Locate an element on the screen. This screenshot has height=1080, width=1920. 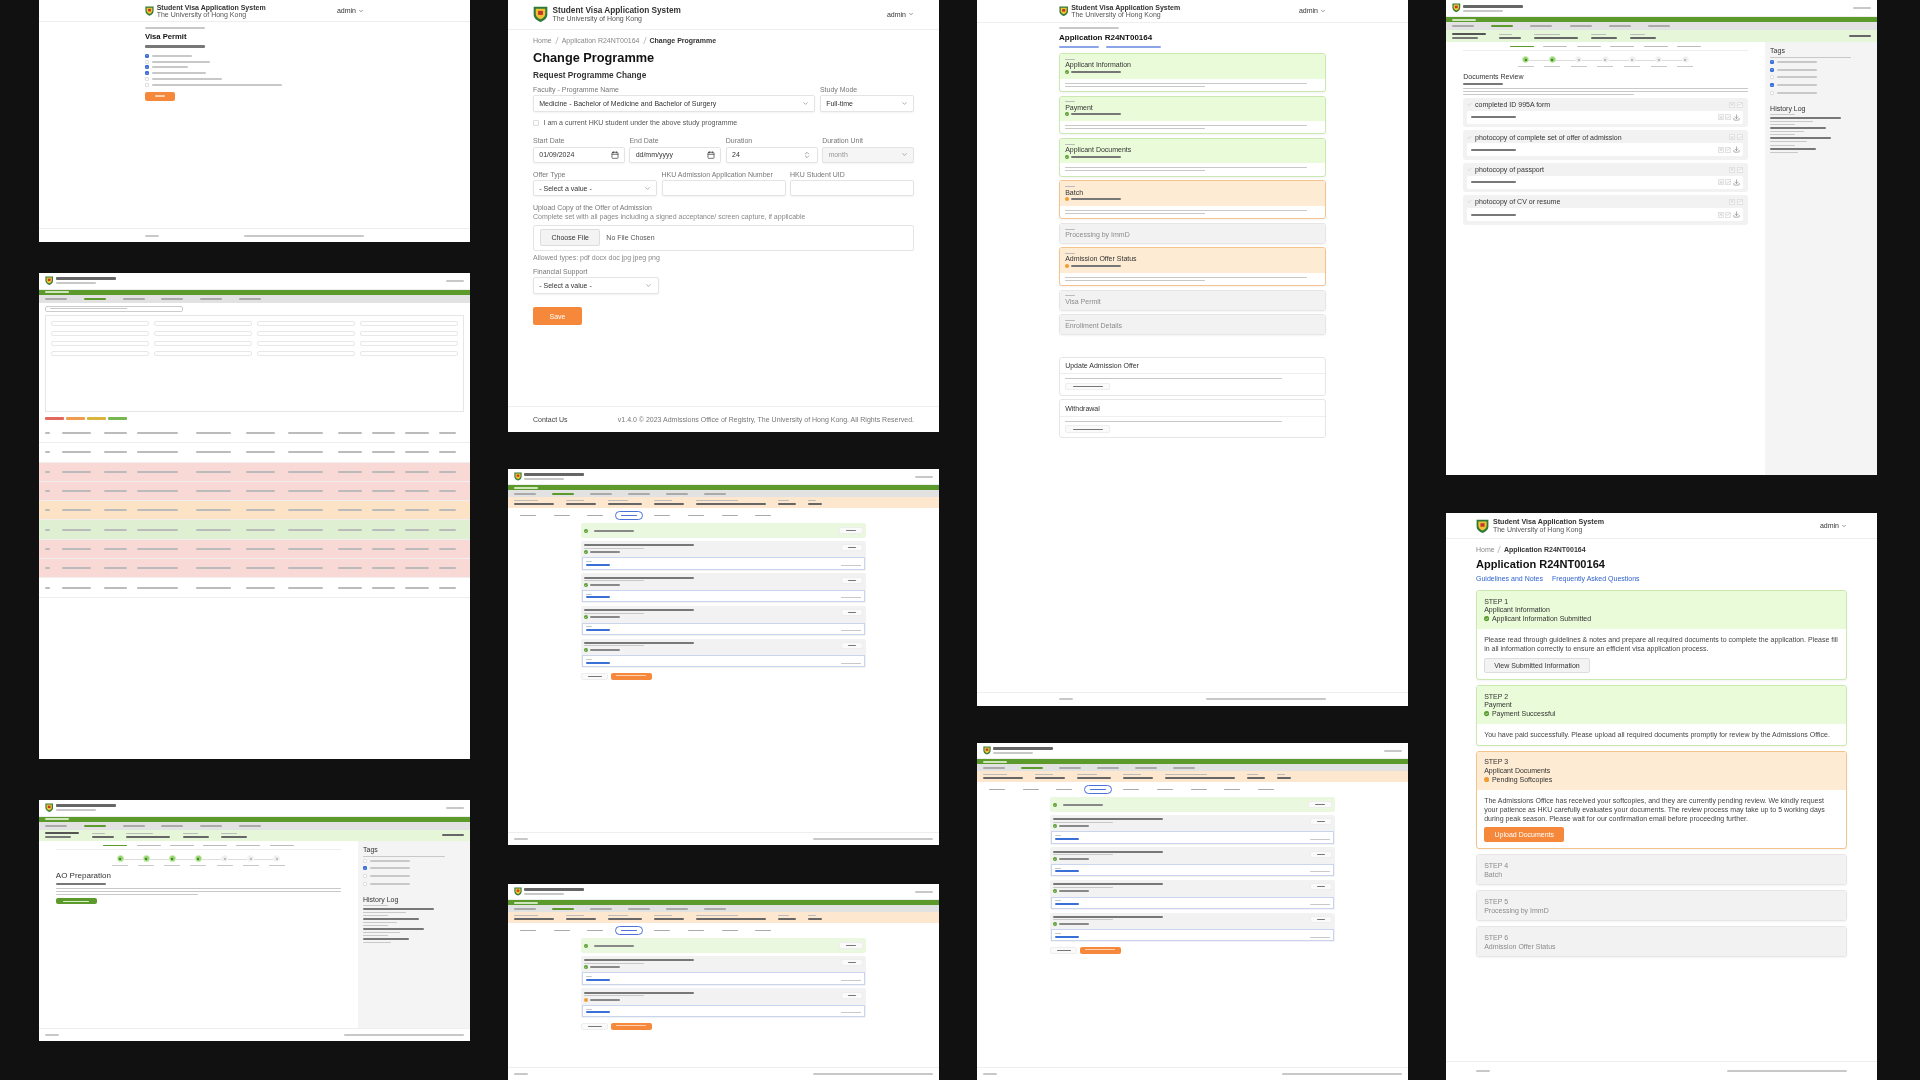
page-title: Application R24NT00164 is located at coordinates (1541, 564).